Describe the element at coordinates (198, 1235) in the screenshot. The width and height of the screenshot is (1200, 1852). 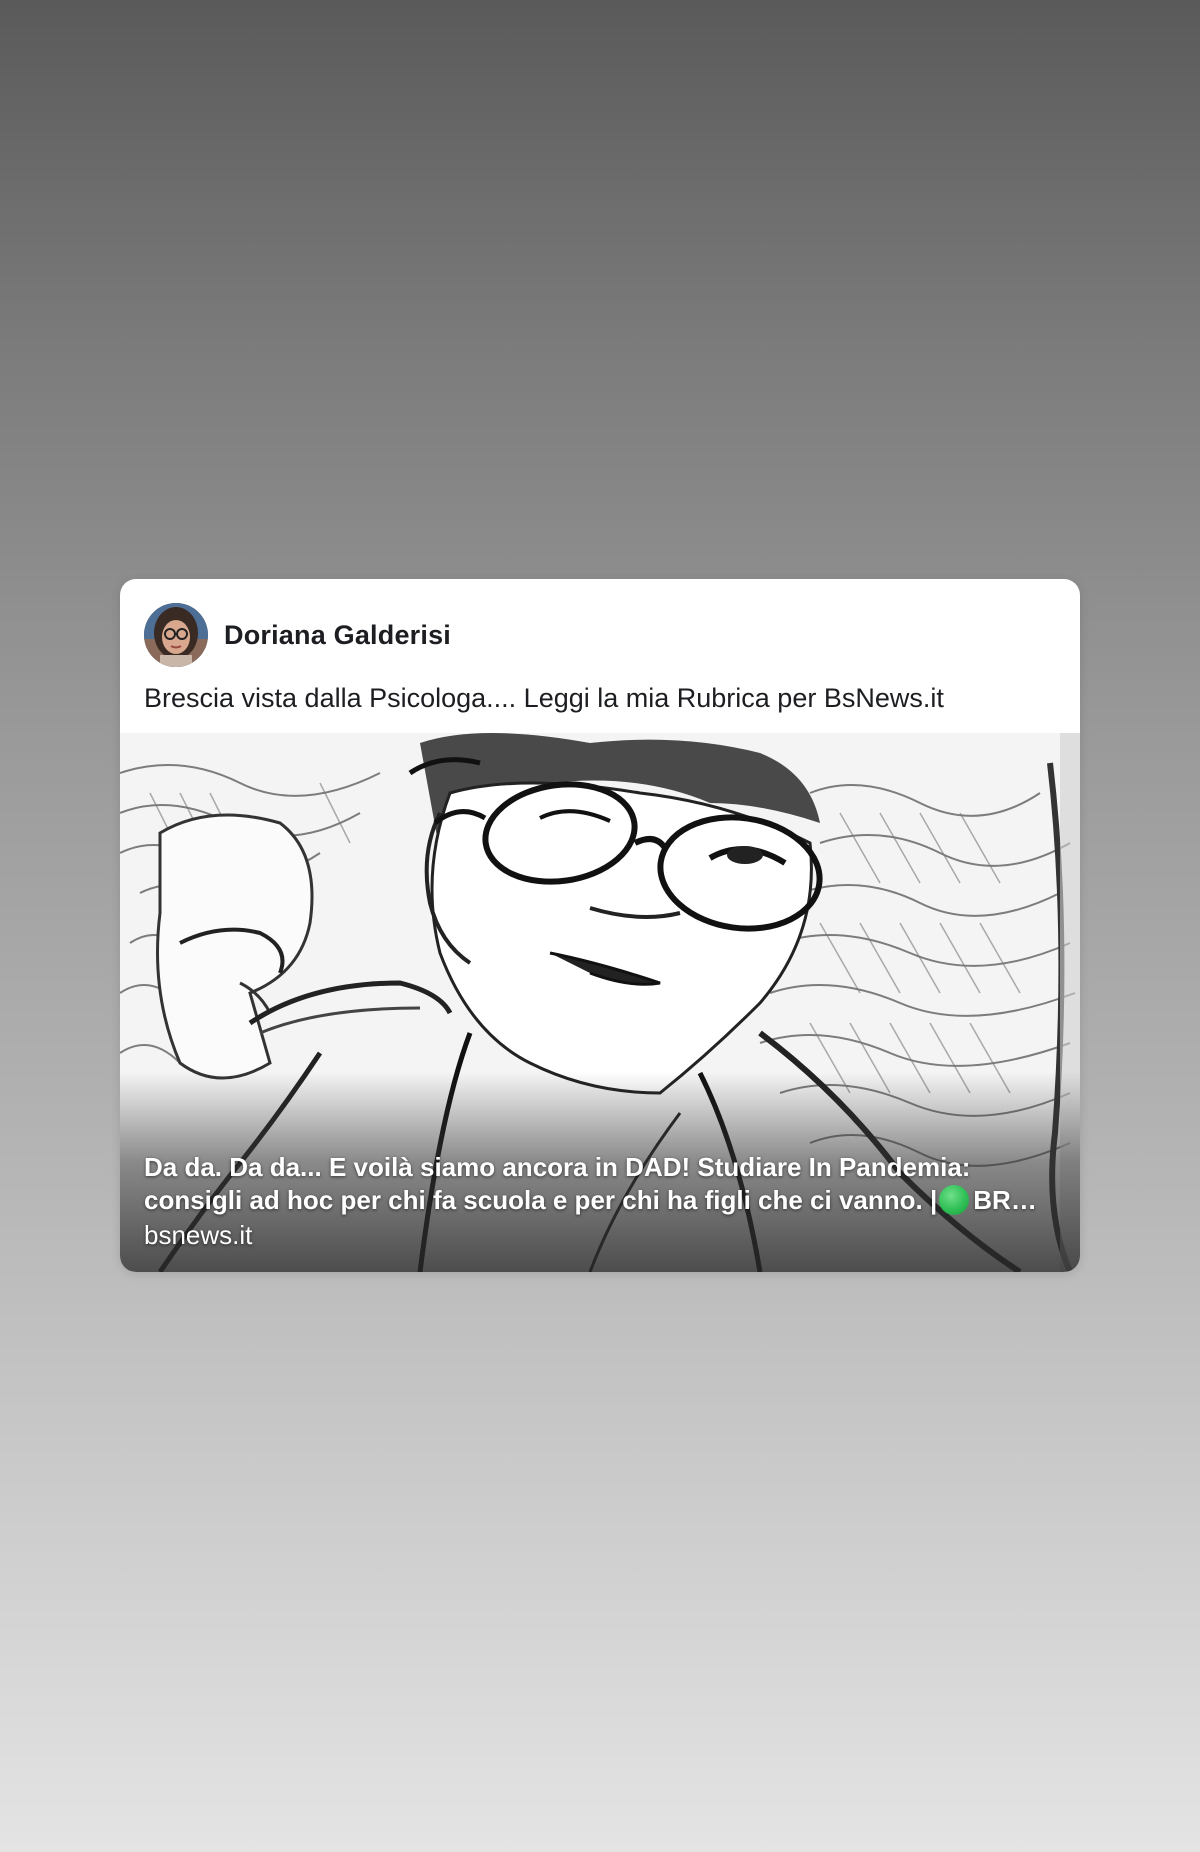
I see `link-domain: bsnews.it` at that location.